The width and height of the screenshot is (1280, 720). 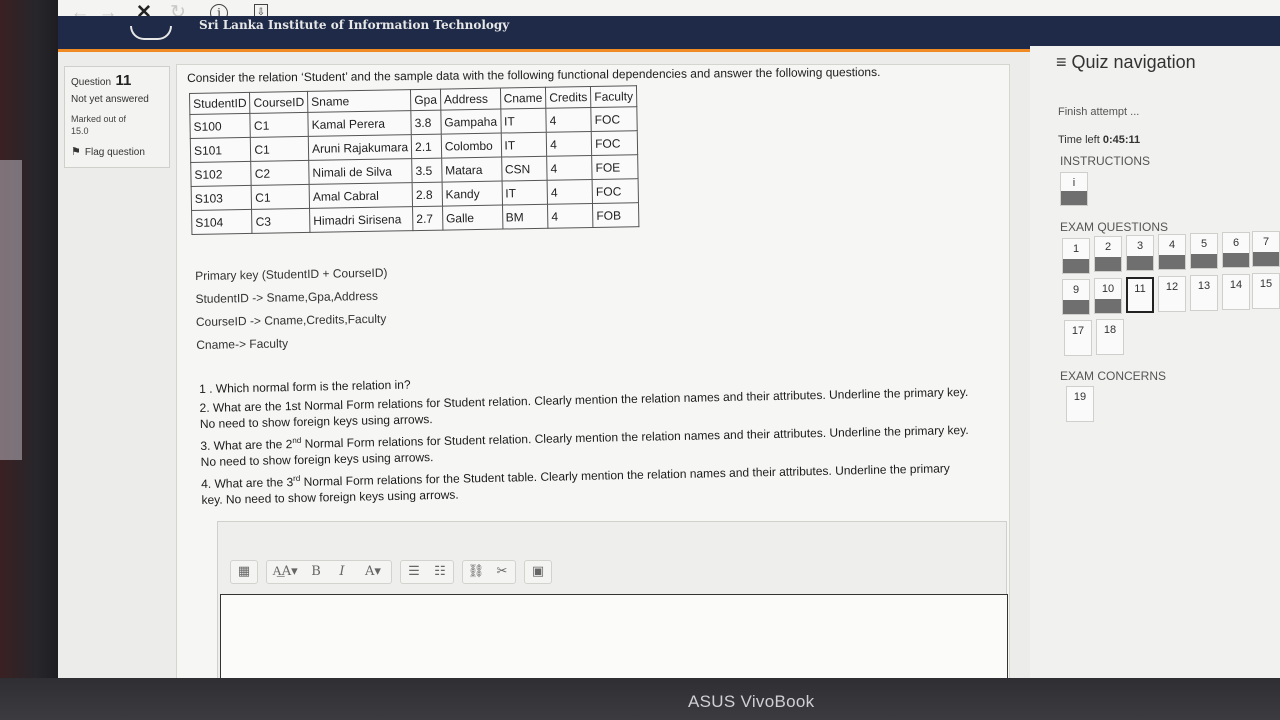 I want to click on time-left: Time left 0:45:11, so click(x=1099, y=140).